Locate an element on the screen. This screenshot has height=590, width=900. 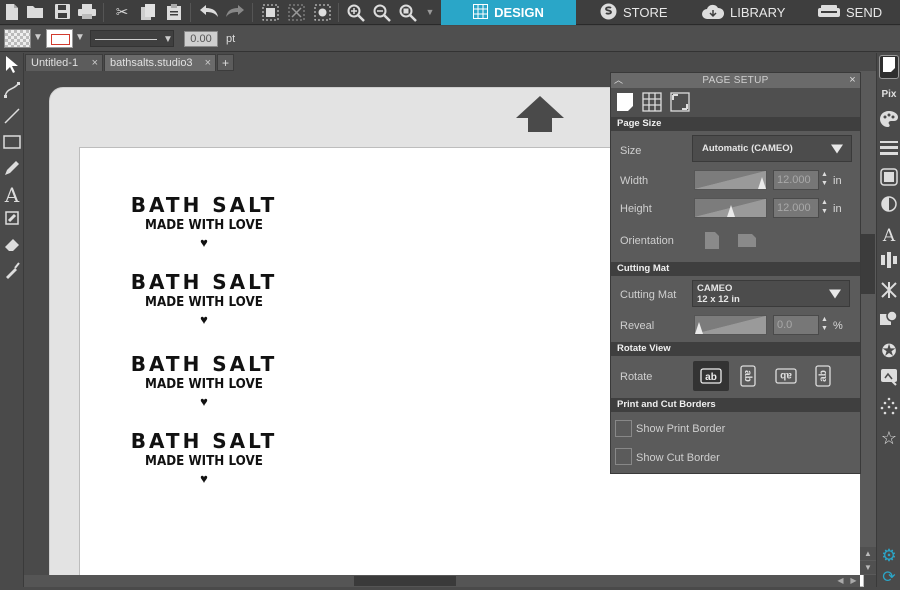
transparency-icon is located at coordinates (889, 208).